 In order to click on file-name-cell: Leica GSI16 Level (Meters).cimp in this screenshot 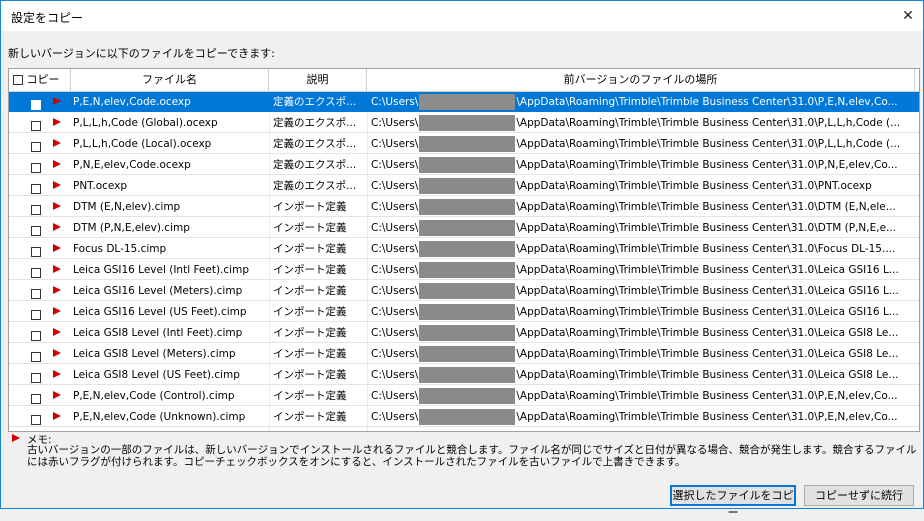, I will do `click(158, 291)`.